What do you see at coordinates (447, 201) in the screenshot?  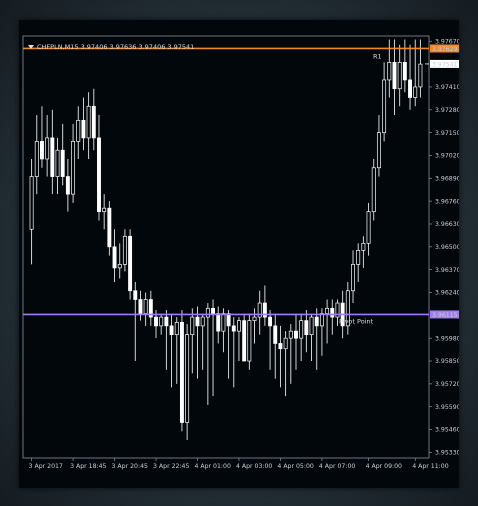 I see `y-tick-label: 3.96760` at bounding box center [447, 201].